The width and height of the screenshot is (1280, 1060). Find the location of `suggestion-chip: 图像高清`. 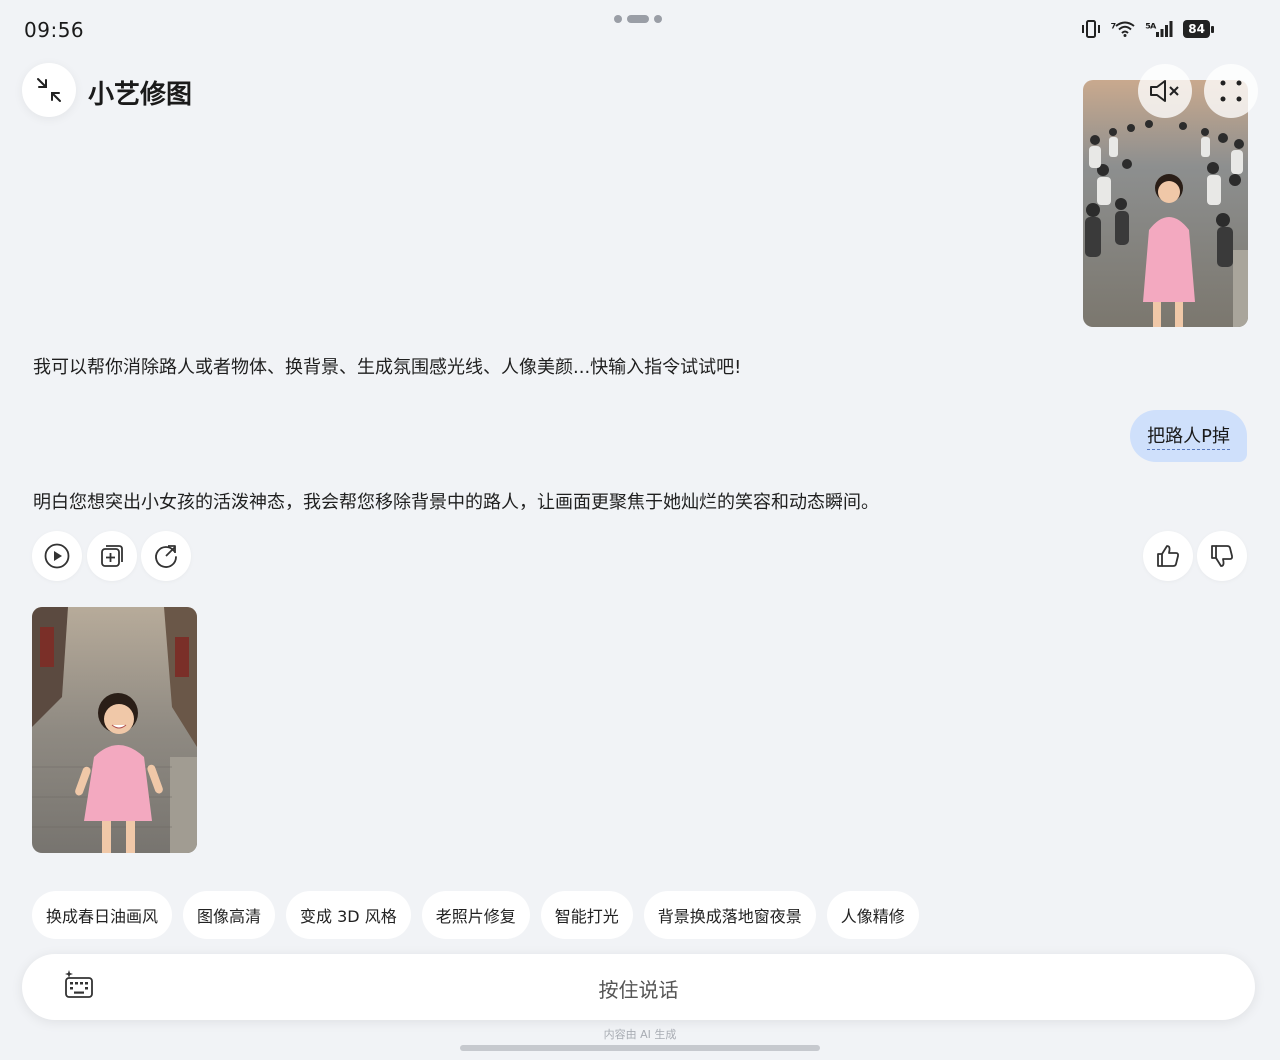

suggestion-chip: 图像高清 is located at coordinates (229, 915).